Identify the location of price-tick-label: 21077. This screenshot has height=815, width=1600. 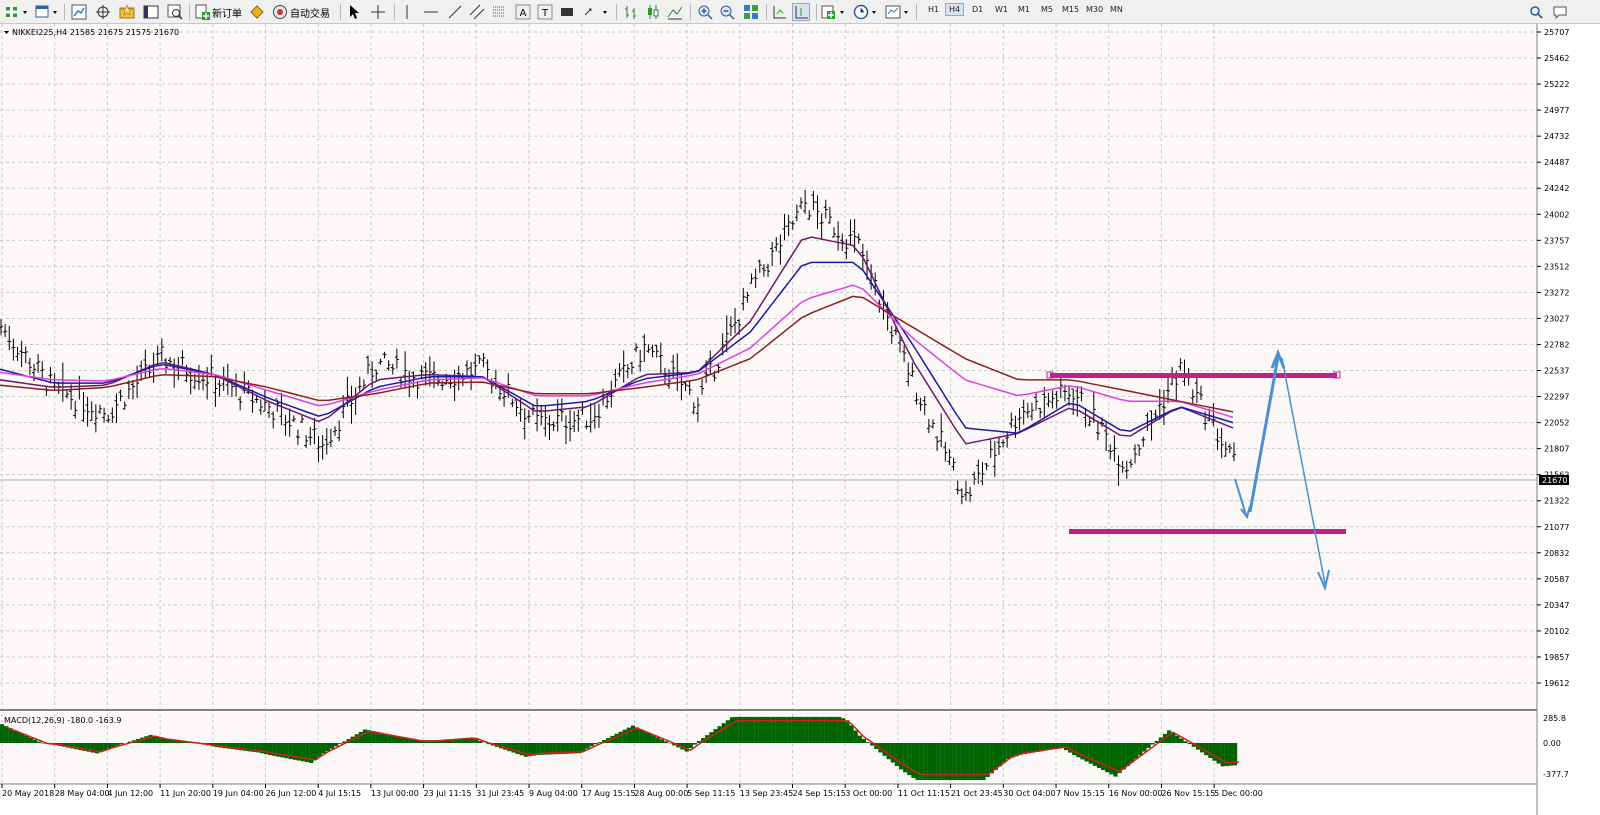
(1556, 527).